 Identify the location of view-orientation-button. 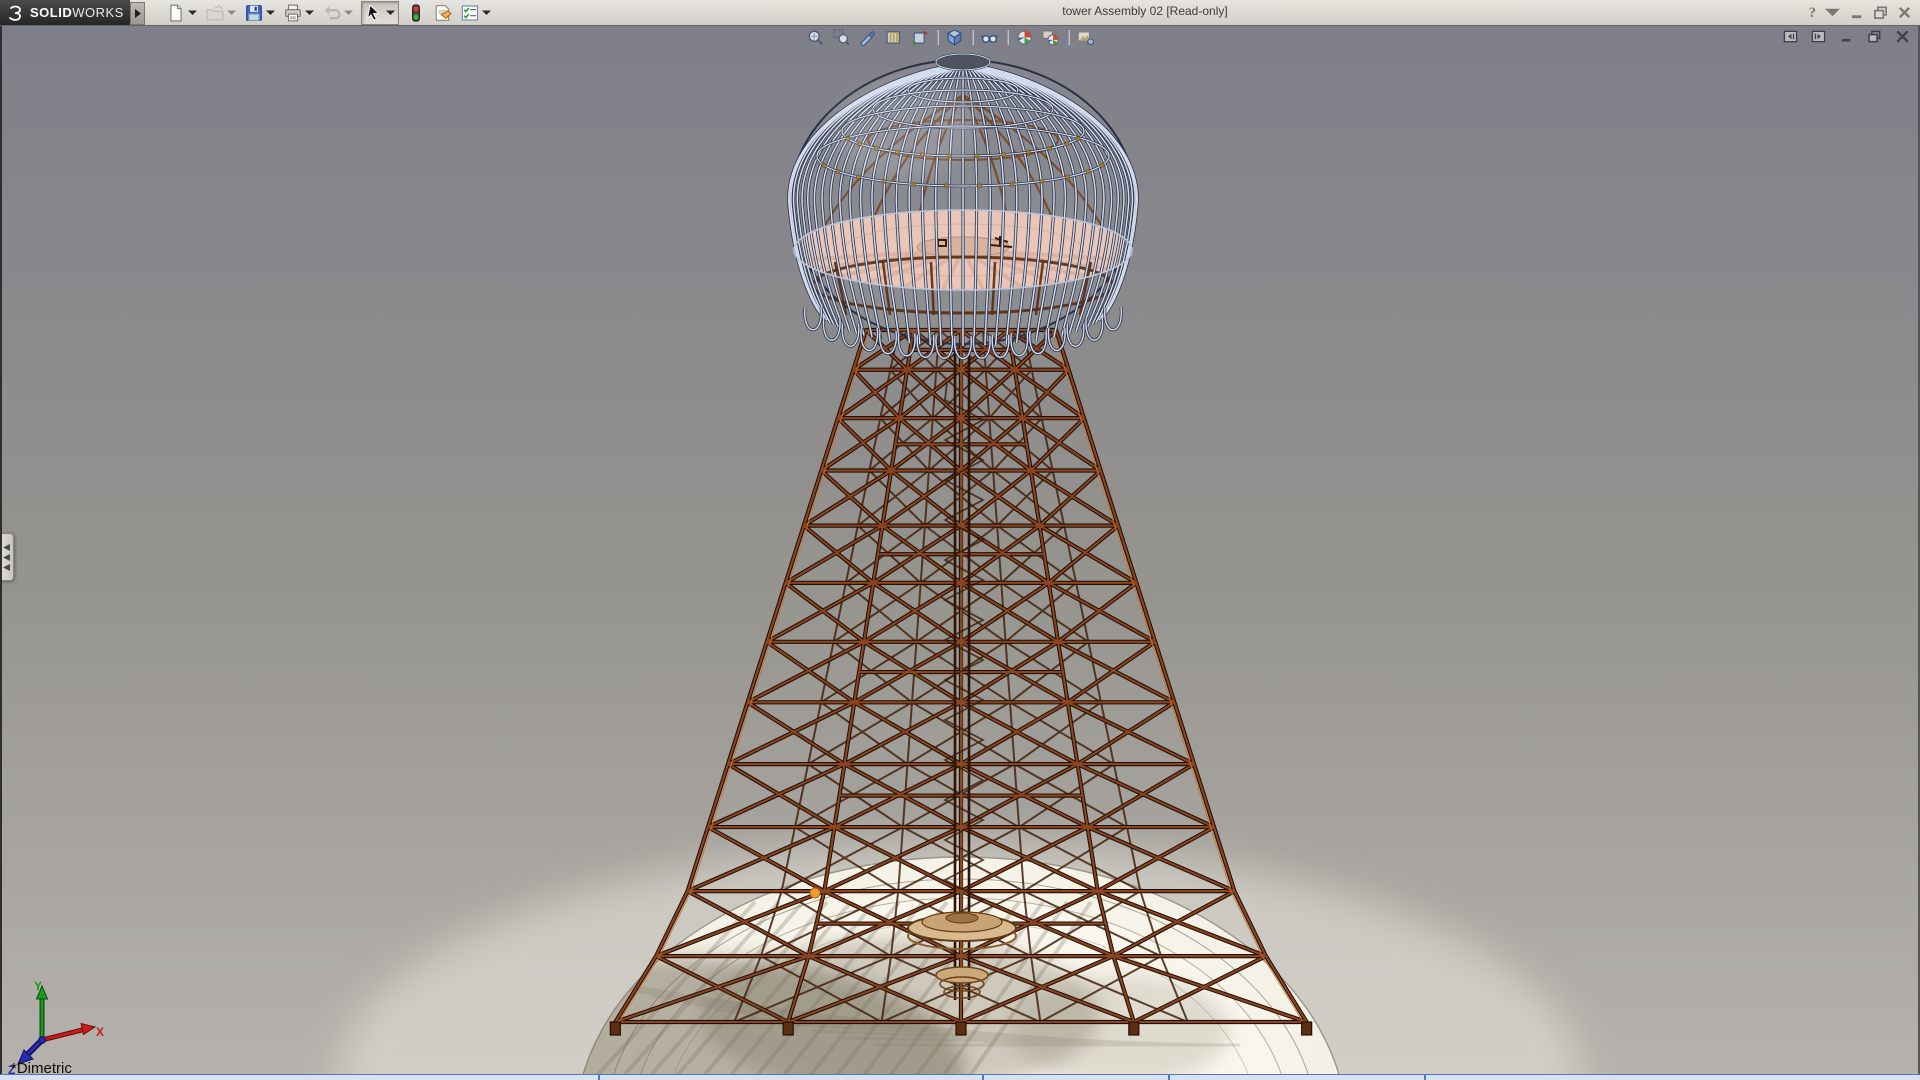
(954, 37).